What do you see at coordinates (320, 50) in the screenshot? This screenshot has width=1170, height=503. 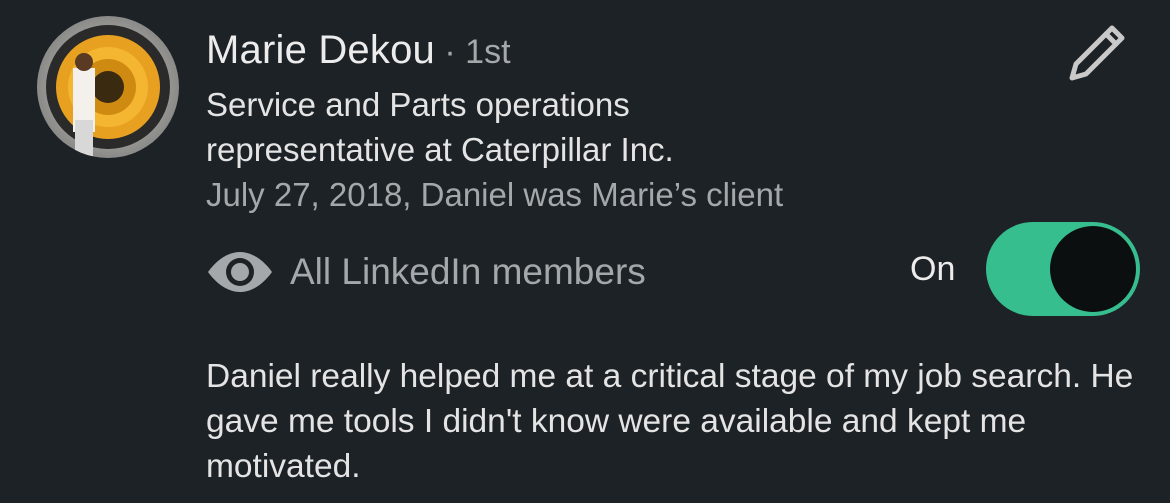 I see `member-name: Marie Dekou` at bounding box center [320, 50].